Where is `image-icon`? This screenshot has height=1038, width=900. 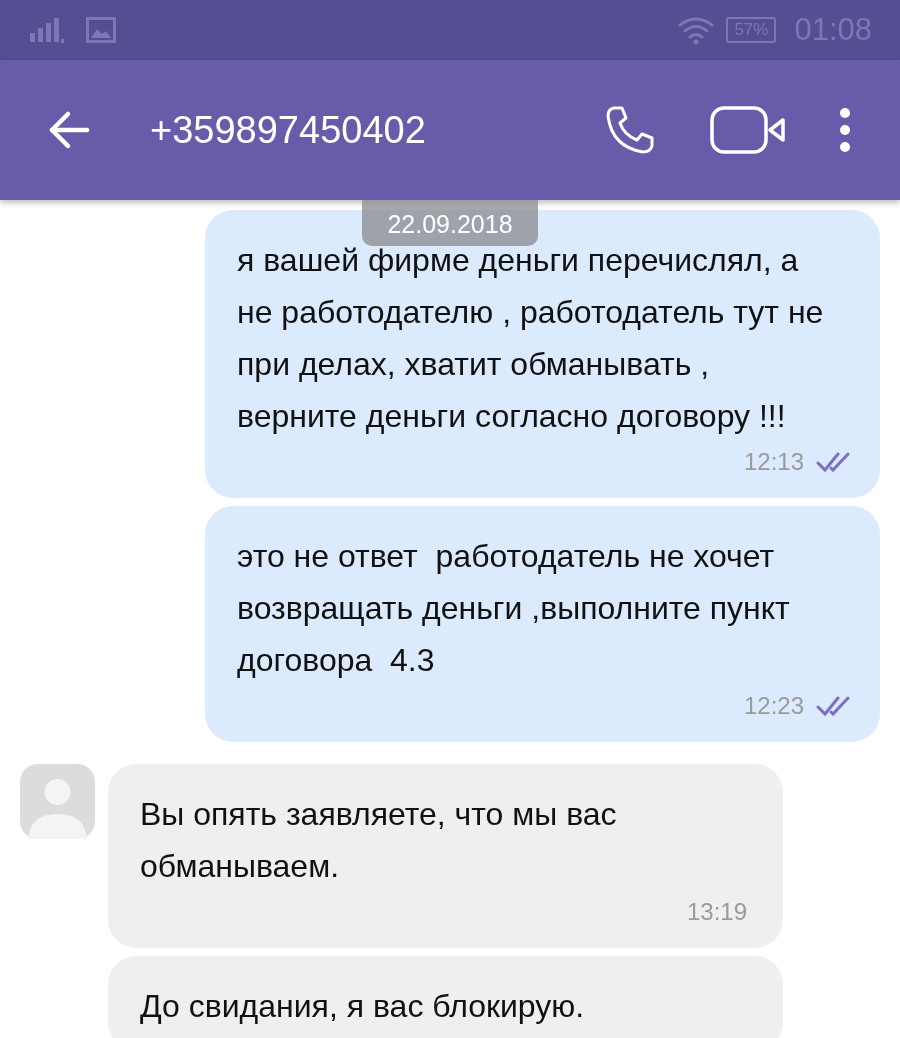
image-icon is located at coordinates (101, 30).